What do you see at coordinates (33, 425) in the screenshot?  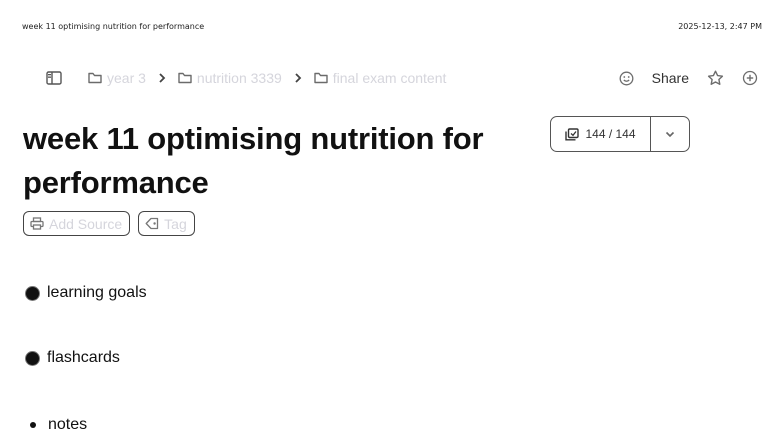 I see `bullet-icon` at bounding box center [33, 425].